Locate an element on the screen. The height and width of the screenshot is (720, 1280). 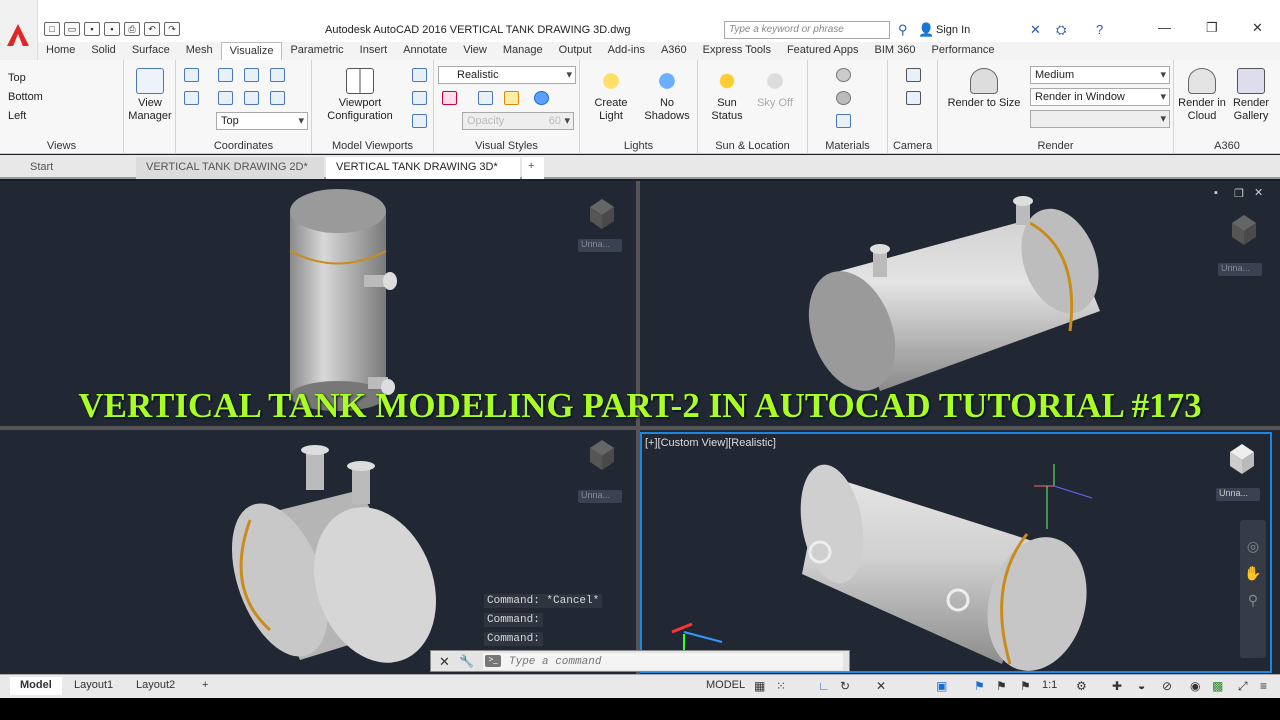
sky-off-button: Sky Off is located at coordinates (775, 89).